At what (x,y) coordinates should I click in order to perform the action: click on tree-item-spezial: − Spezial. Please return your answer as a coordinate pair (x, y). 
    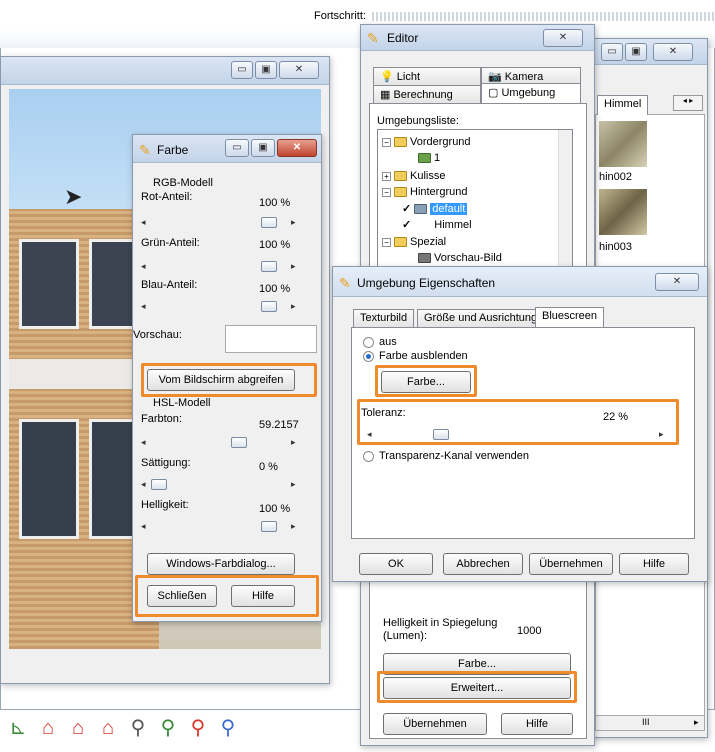
    Looking at the image, I should click on (414, 242).